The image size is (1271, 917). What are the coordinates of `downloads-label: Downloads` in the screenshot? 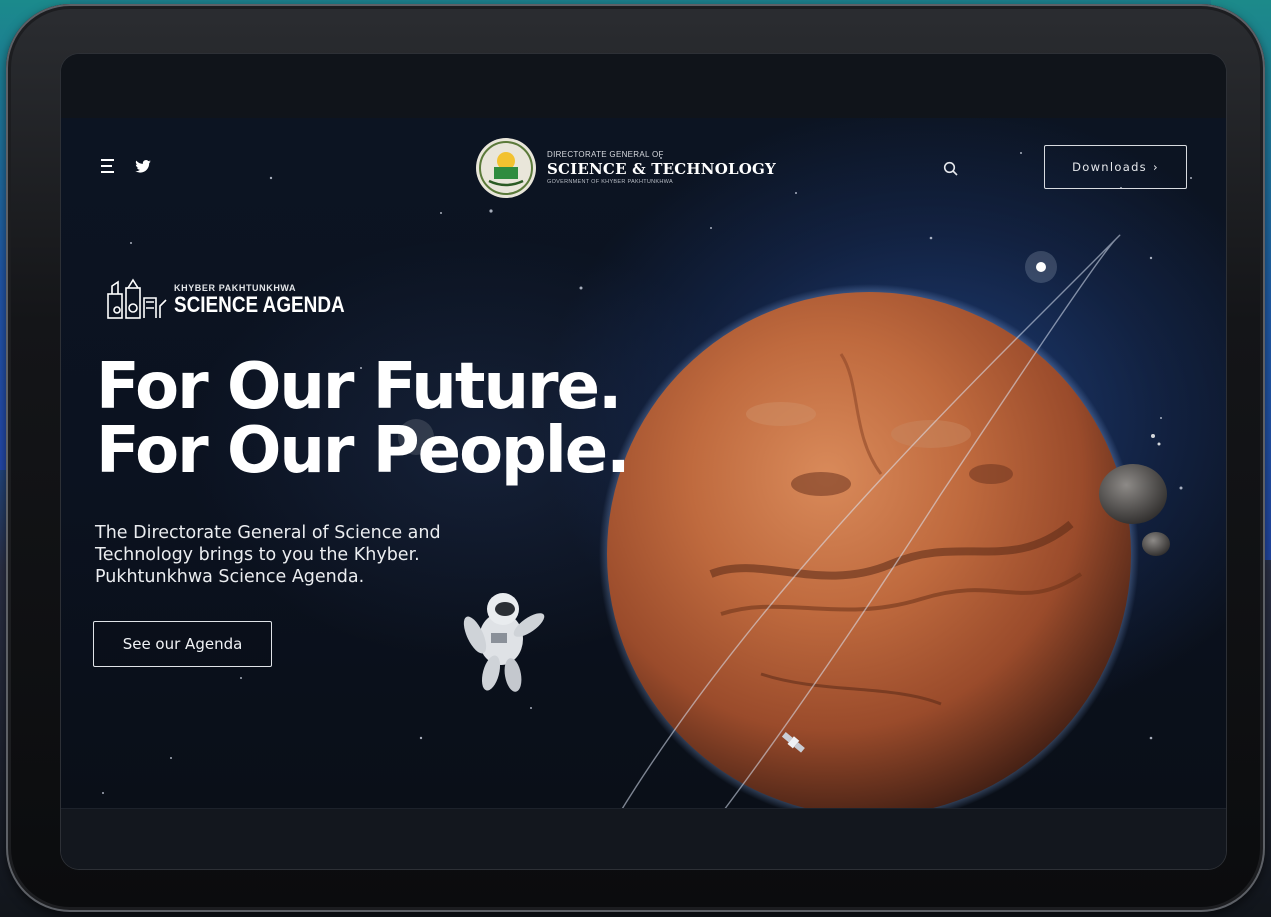 It's located at (1109, 167).